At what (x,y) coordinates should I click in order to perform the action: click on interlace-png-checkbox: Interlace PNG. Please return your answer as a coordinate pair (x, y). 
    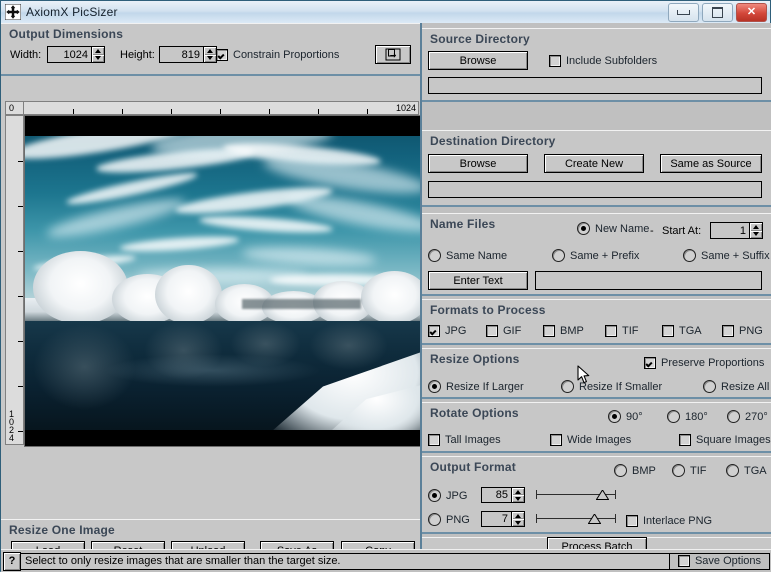
    Looking at the image, I should click on (669, 521).